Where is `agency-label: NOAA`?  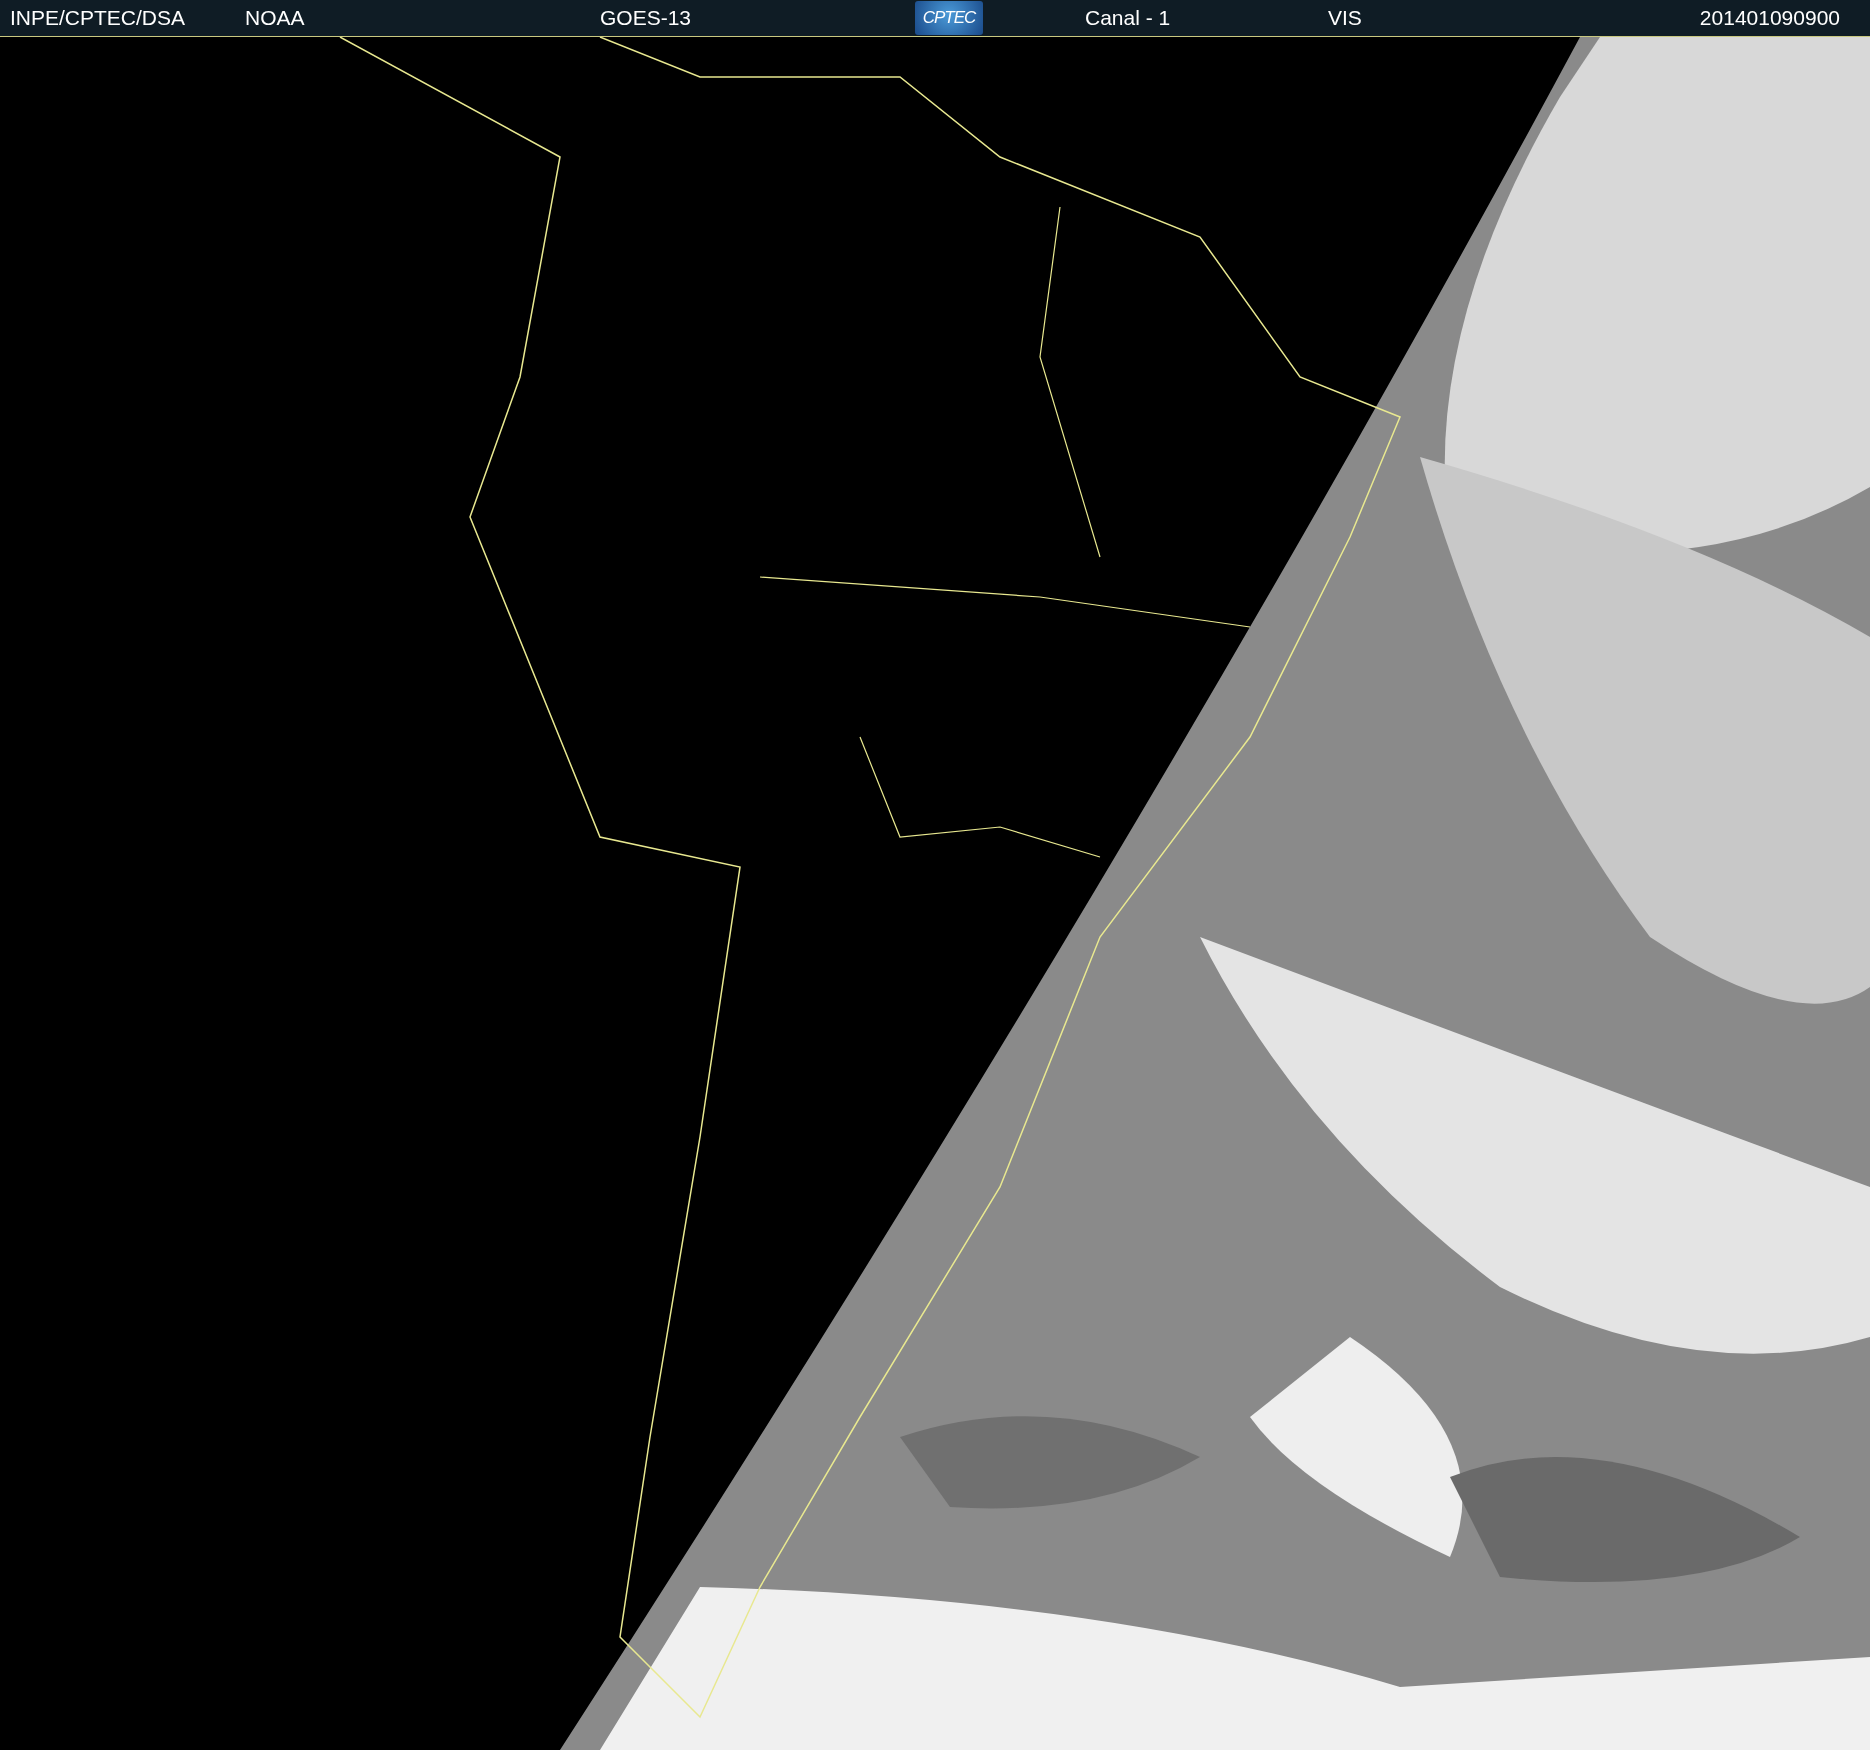 agency-label: NOAA is located at coordinates (275, 18).